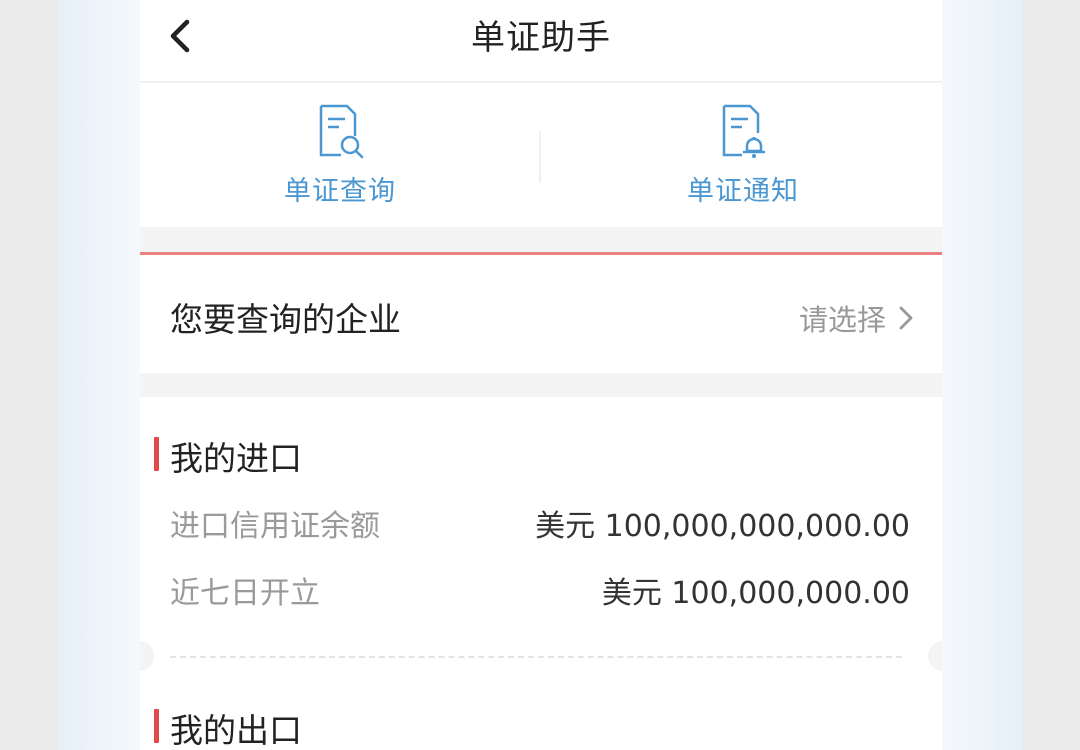 This screenshot has width=1080, height=750. I want to click on company-label: 您要查询的企业, so click(285, 319).